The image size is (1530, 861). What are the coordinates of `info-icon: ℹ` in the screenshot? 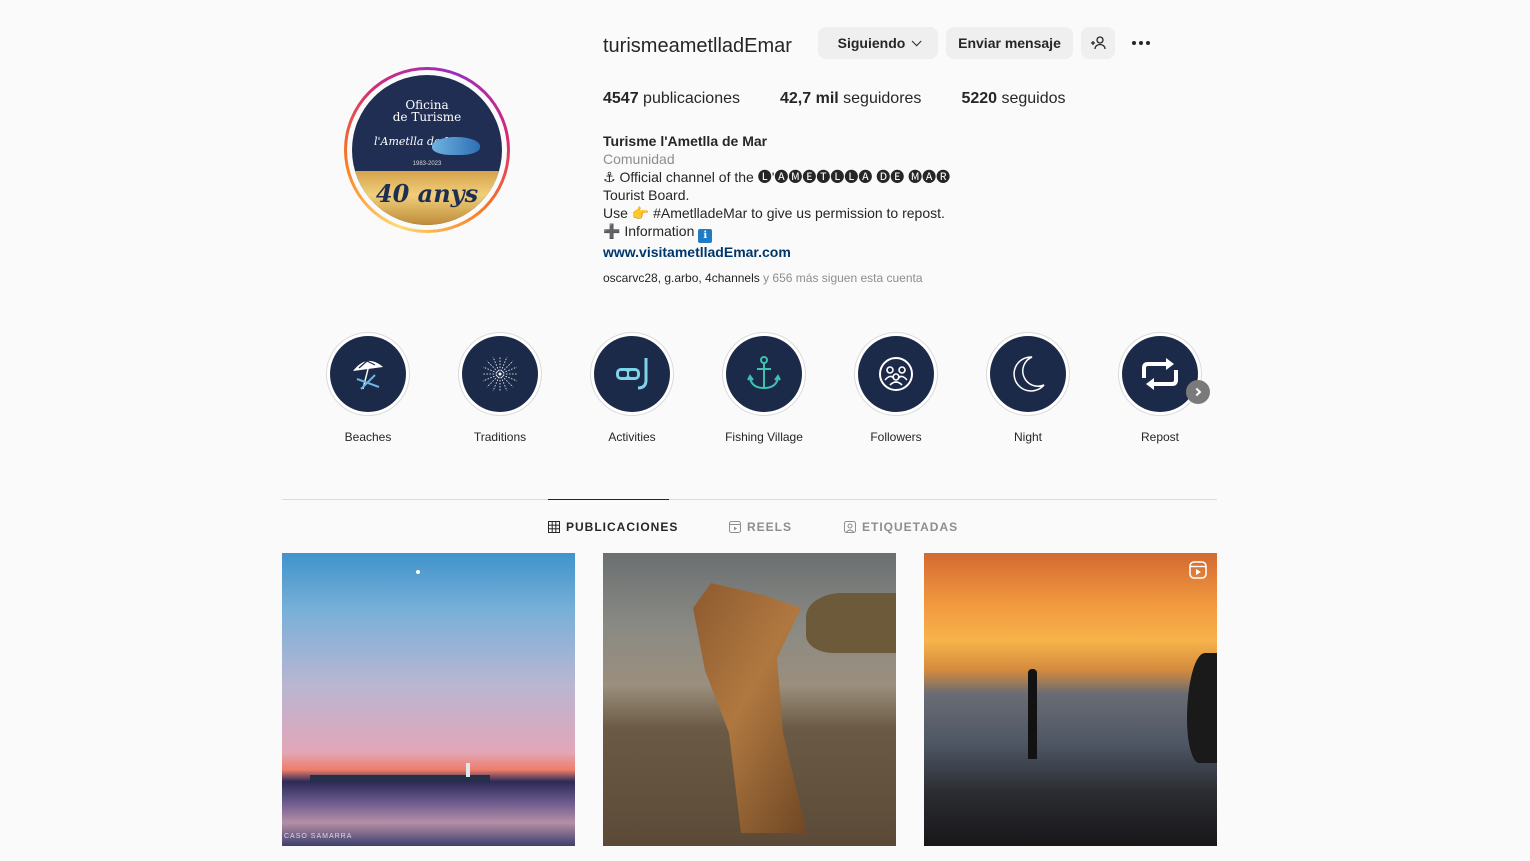 It's located at (705, 236).